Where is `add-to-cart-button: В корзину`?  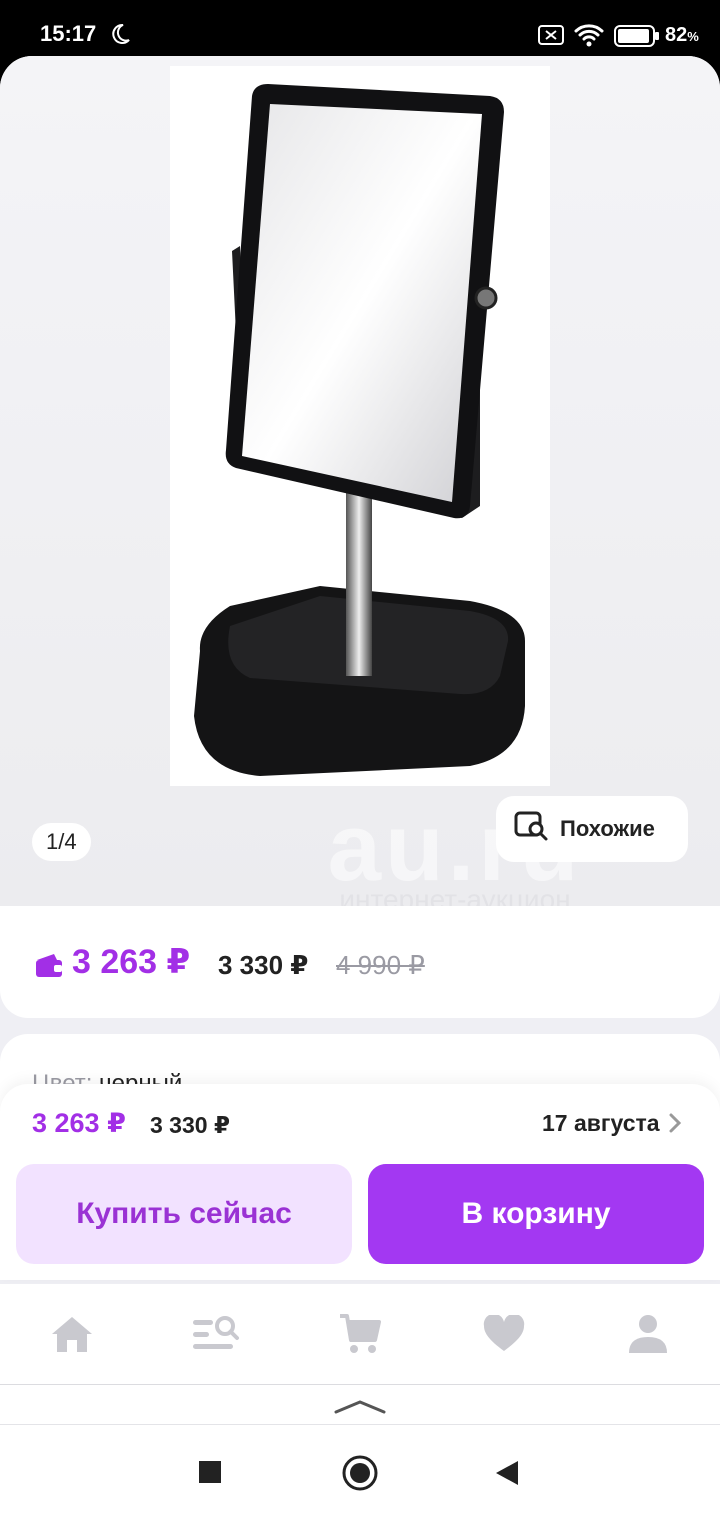 add-to-cart-button: В корзину is located at coordinates (536, 1214).